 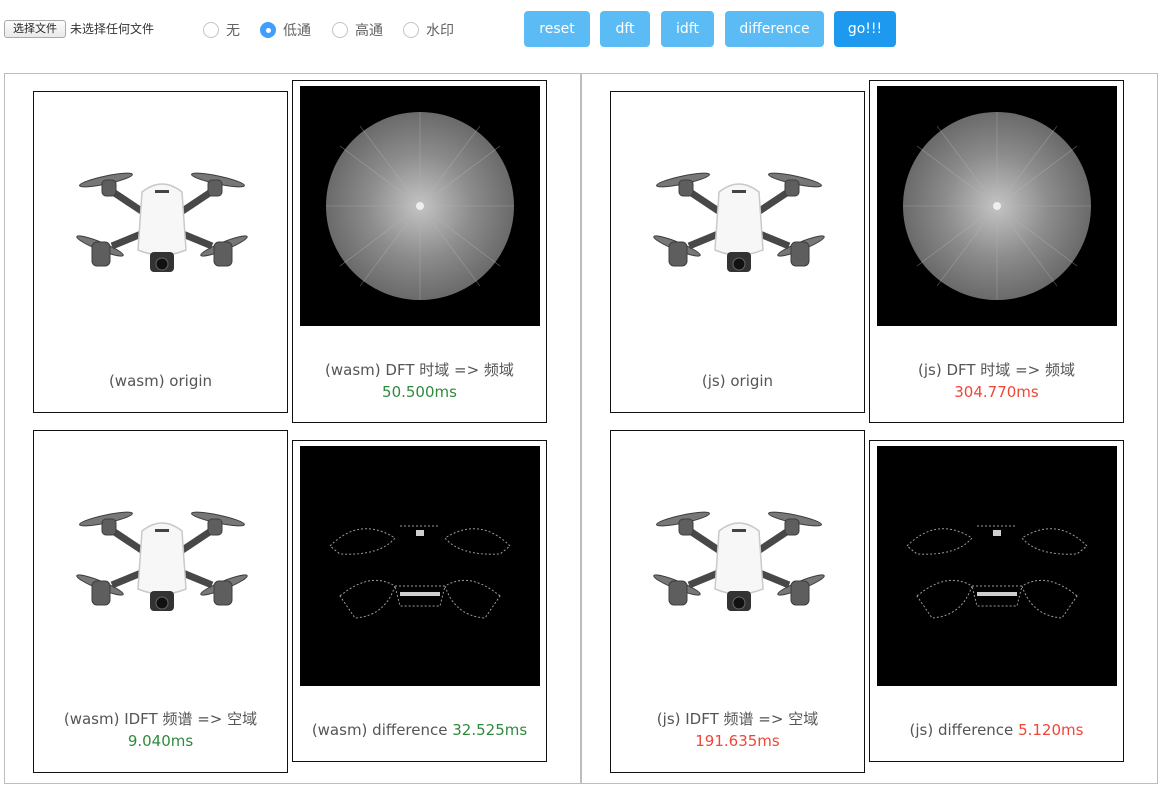 I want to click on wasm-dft-card: (wasm) DFT 时域 => 频域 50.500ms, so click(x=419, y=251).